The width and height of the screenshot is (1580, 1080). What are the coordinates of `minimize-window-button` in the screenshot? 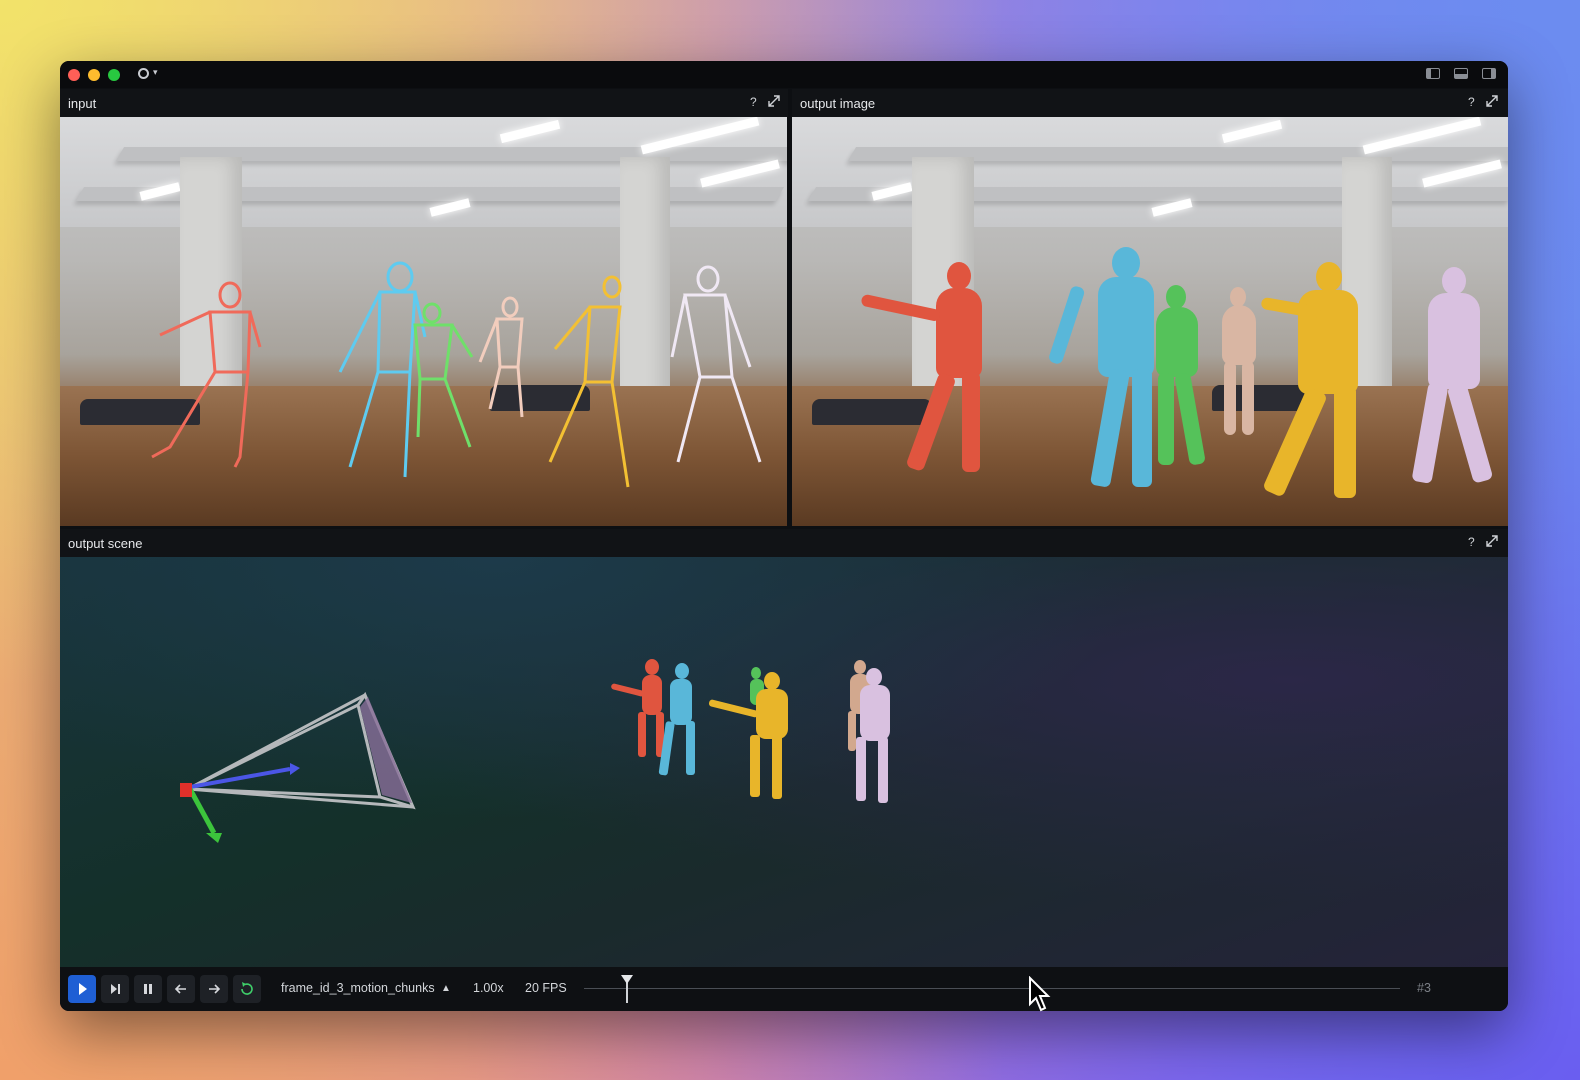 It's located at (94, 75).